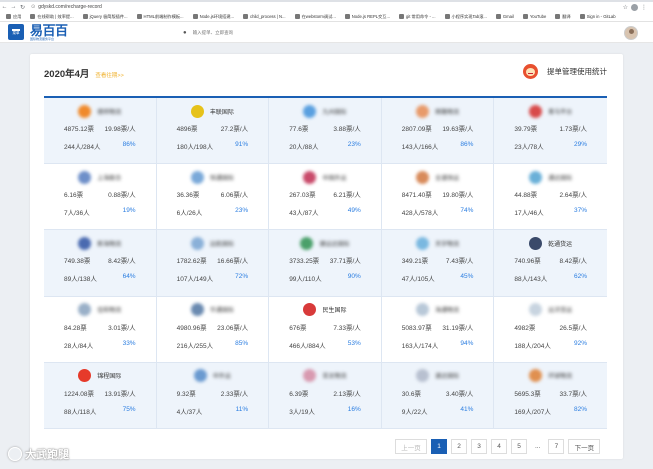 This screenshot has width=653, height=469. What do you see at coordinates (550, 330) in the screenshot?
I see `brand-stat-cell: 远洋货运 4982票 26.5票/人 188人/204人 92%` at bounding box center [550, 330].